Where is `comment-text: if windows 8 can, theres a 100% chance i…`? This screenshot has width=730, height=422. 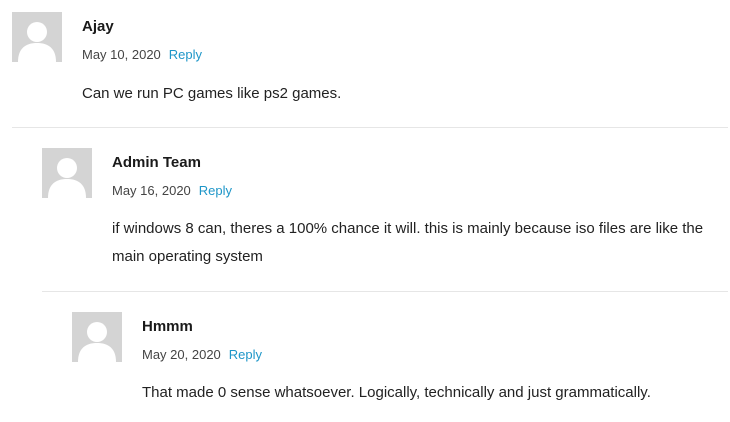 comment-text: if windows 8 can, theres a 100% chance i… is located at coordinates (408, 242).